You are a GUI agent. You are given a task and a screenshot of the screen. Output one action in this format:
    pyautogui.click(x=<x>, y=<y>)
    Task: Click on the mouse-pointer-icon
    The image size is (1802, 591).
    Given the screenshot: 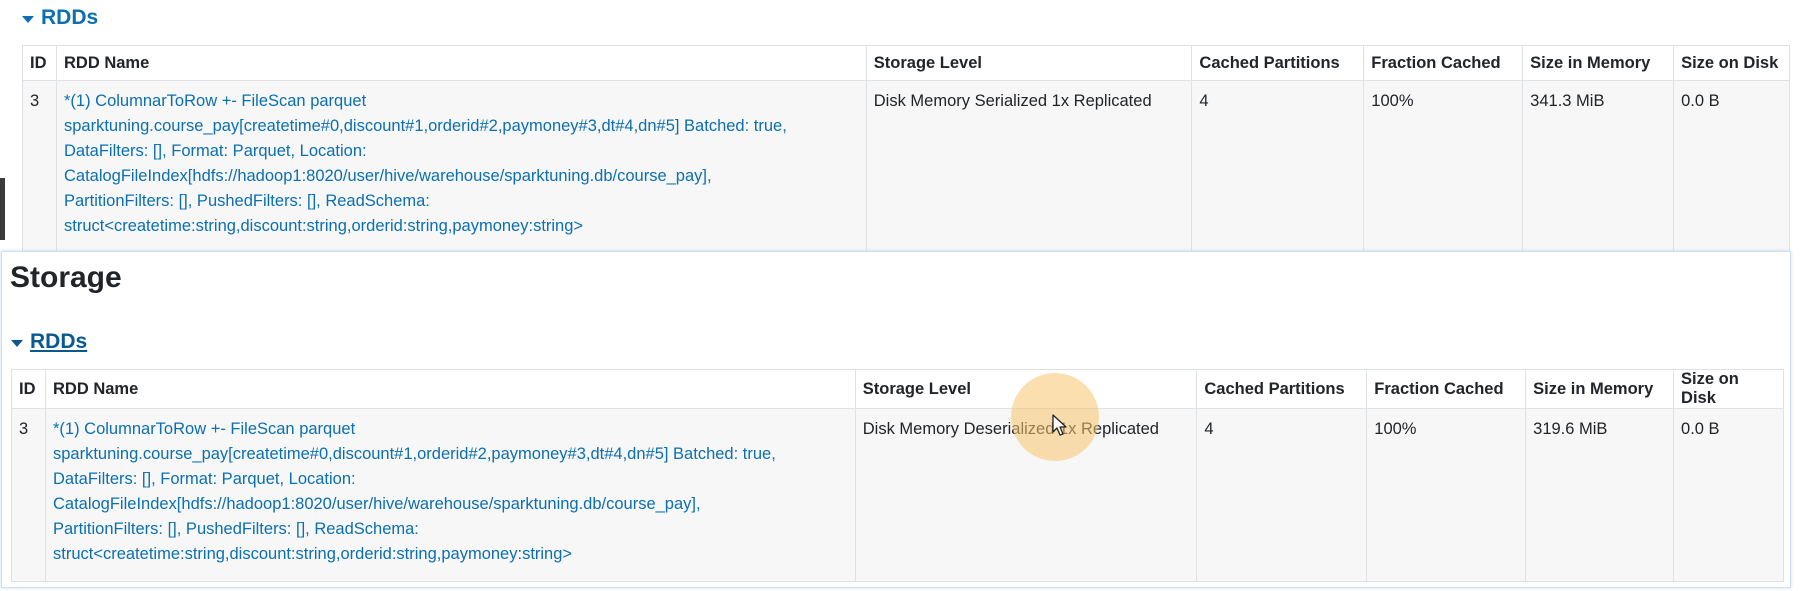 What is the action you would take?
    pyautogui.click(x=1059, y=425)
    